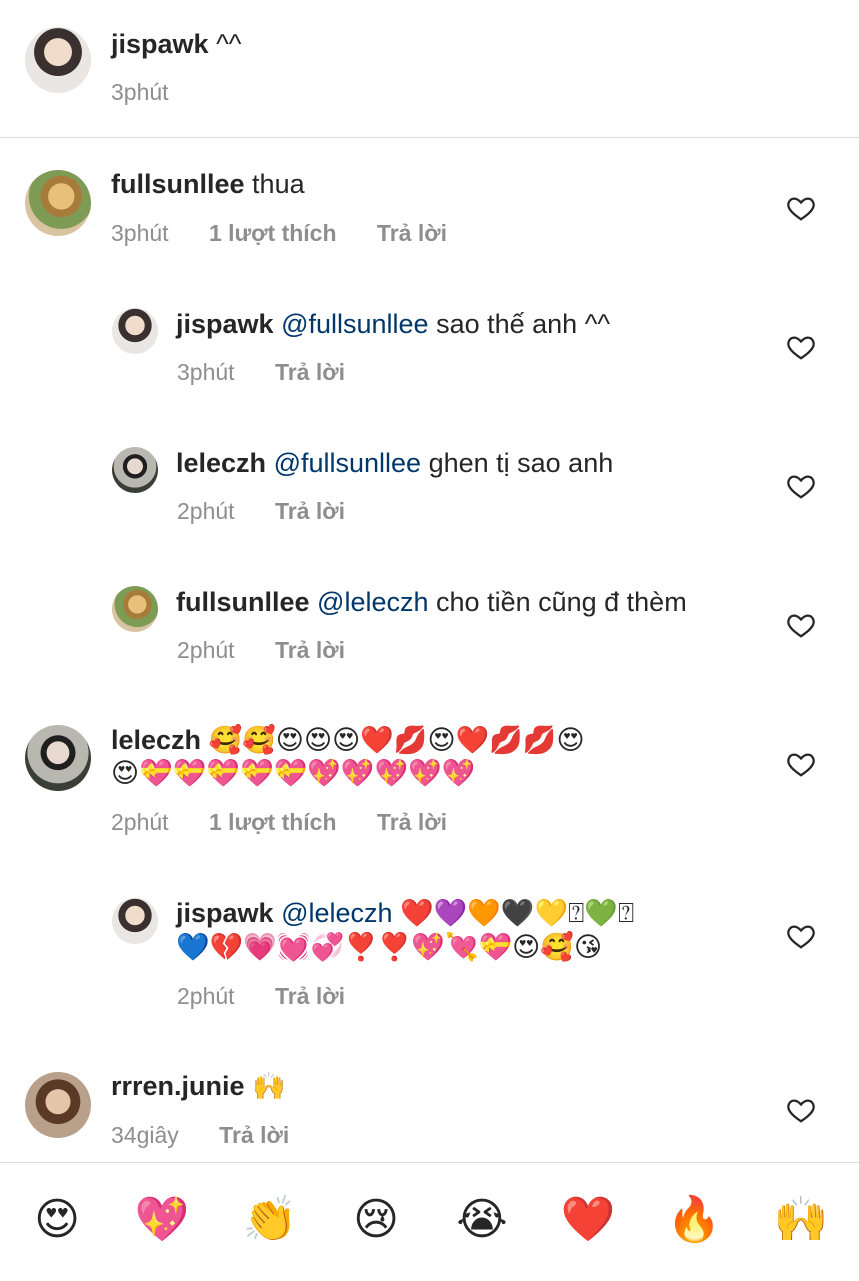 This screenshot has height=1281, width=859. What do you see at coordinates (429, 1221) in the screenshot?
I see `quick-reaction-bar` at bounding box center [429, 1221].